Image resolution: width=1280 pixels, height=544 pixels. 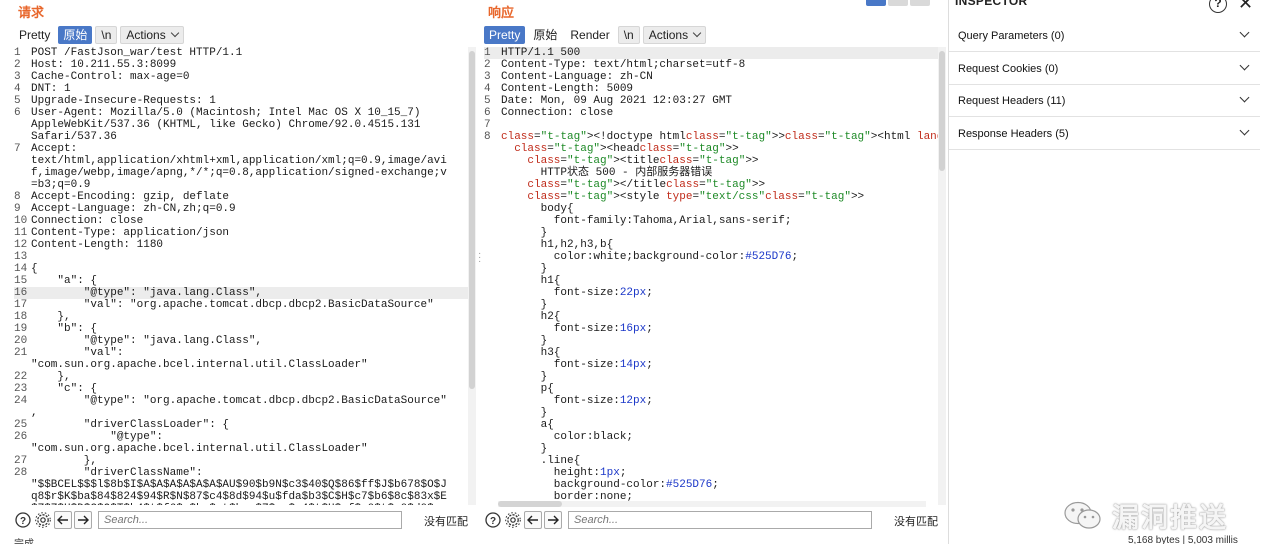 What do you see at coordinates (711, 485) in the screenshot?
I see `code-line: background-color:#525D76;` at bounding box center [711, 485].